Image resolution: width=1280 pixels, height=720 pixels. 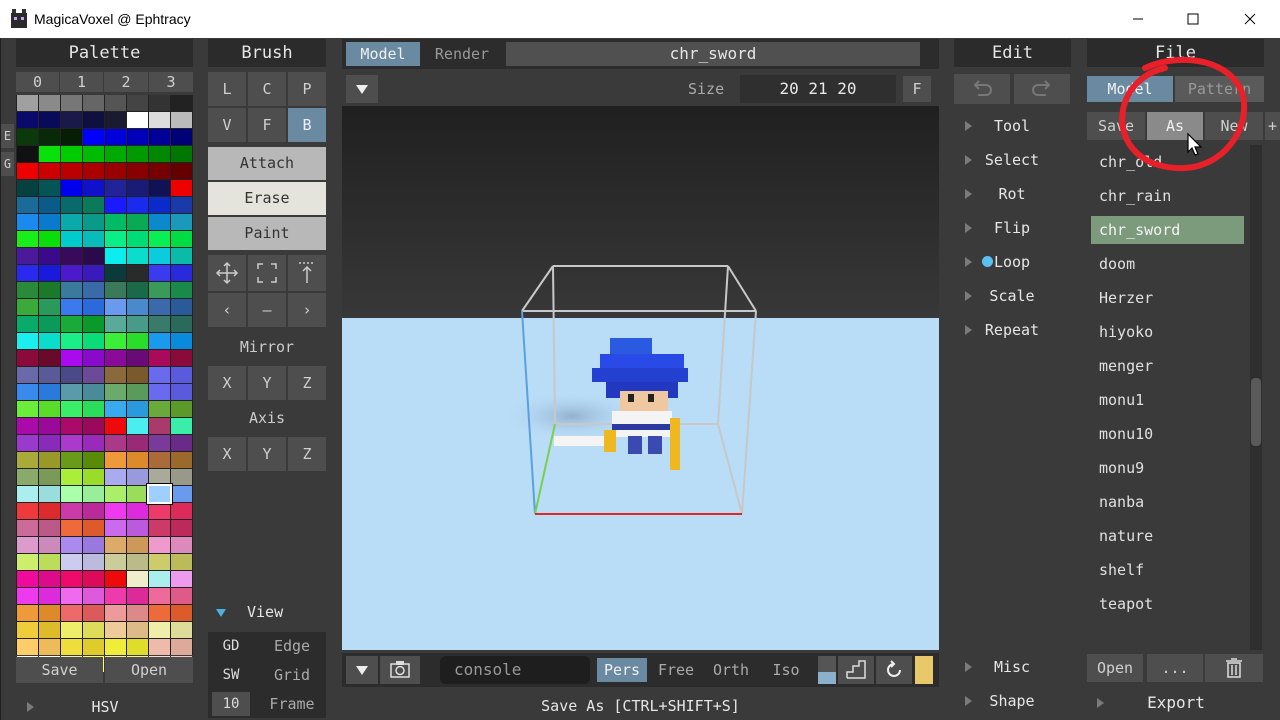 What do you see at coordinates (1167, 332) in the screenshot?
I see `file-list-item: hiyoko` at bounding box center [1167, 332].